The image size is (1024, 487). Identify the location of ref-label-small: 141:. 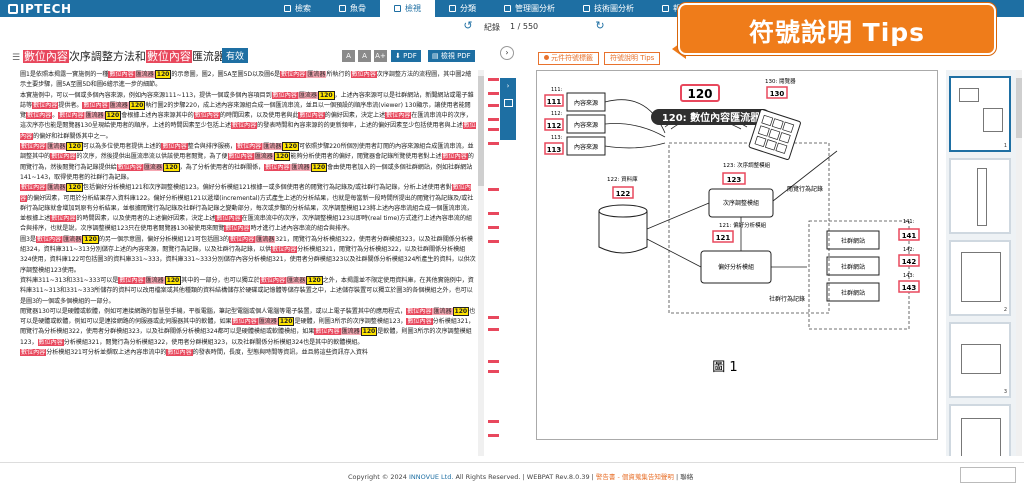
(909, 222).